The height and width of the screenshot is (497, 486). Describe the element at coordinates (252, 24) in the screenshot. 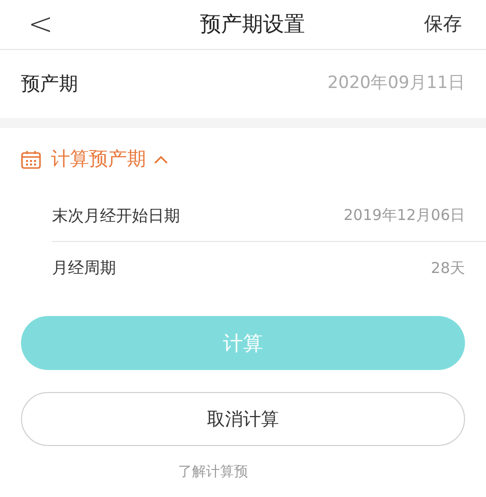

I see `page-title: 预产期设置` at that location.